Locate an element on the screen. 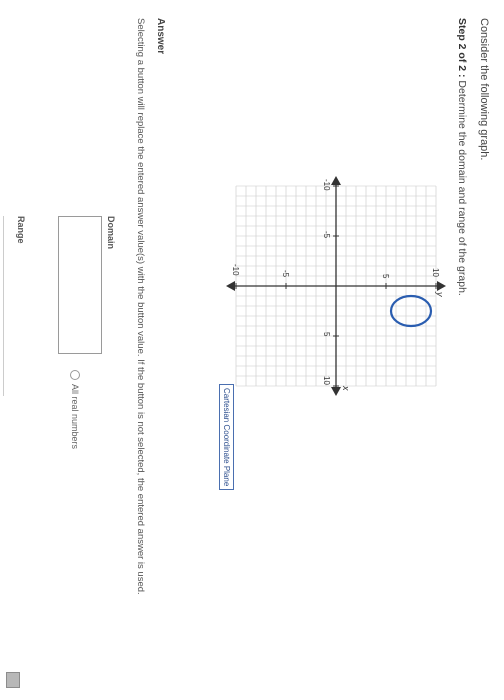 This screenshot has width=504, height=700. all-real-numbers-label: All real numbers is located at coordinates (75, 417).